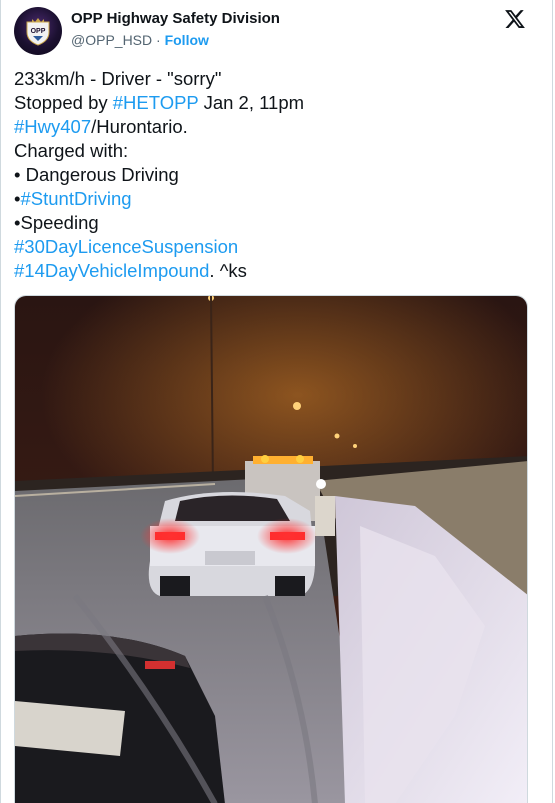  What do you see at coordinates (96, 174) in the screenshot?
I see `tweet-line: • Dangerous Driving` at bounding box center [96, 174].